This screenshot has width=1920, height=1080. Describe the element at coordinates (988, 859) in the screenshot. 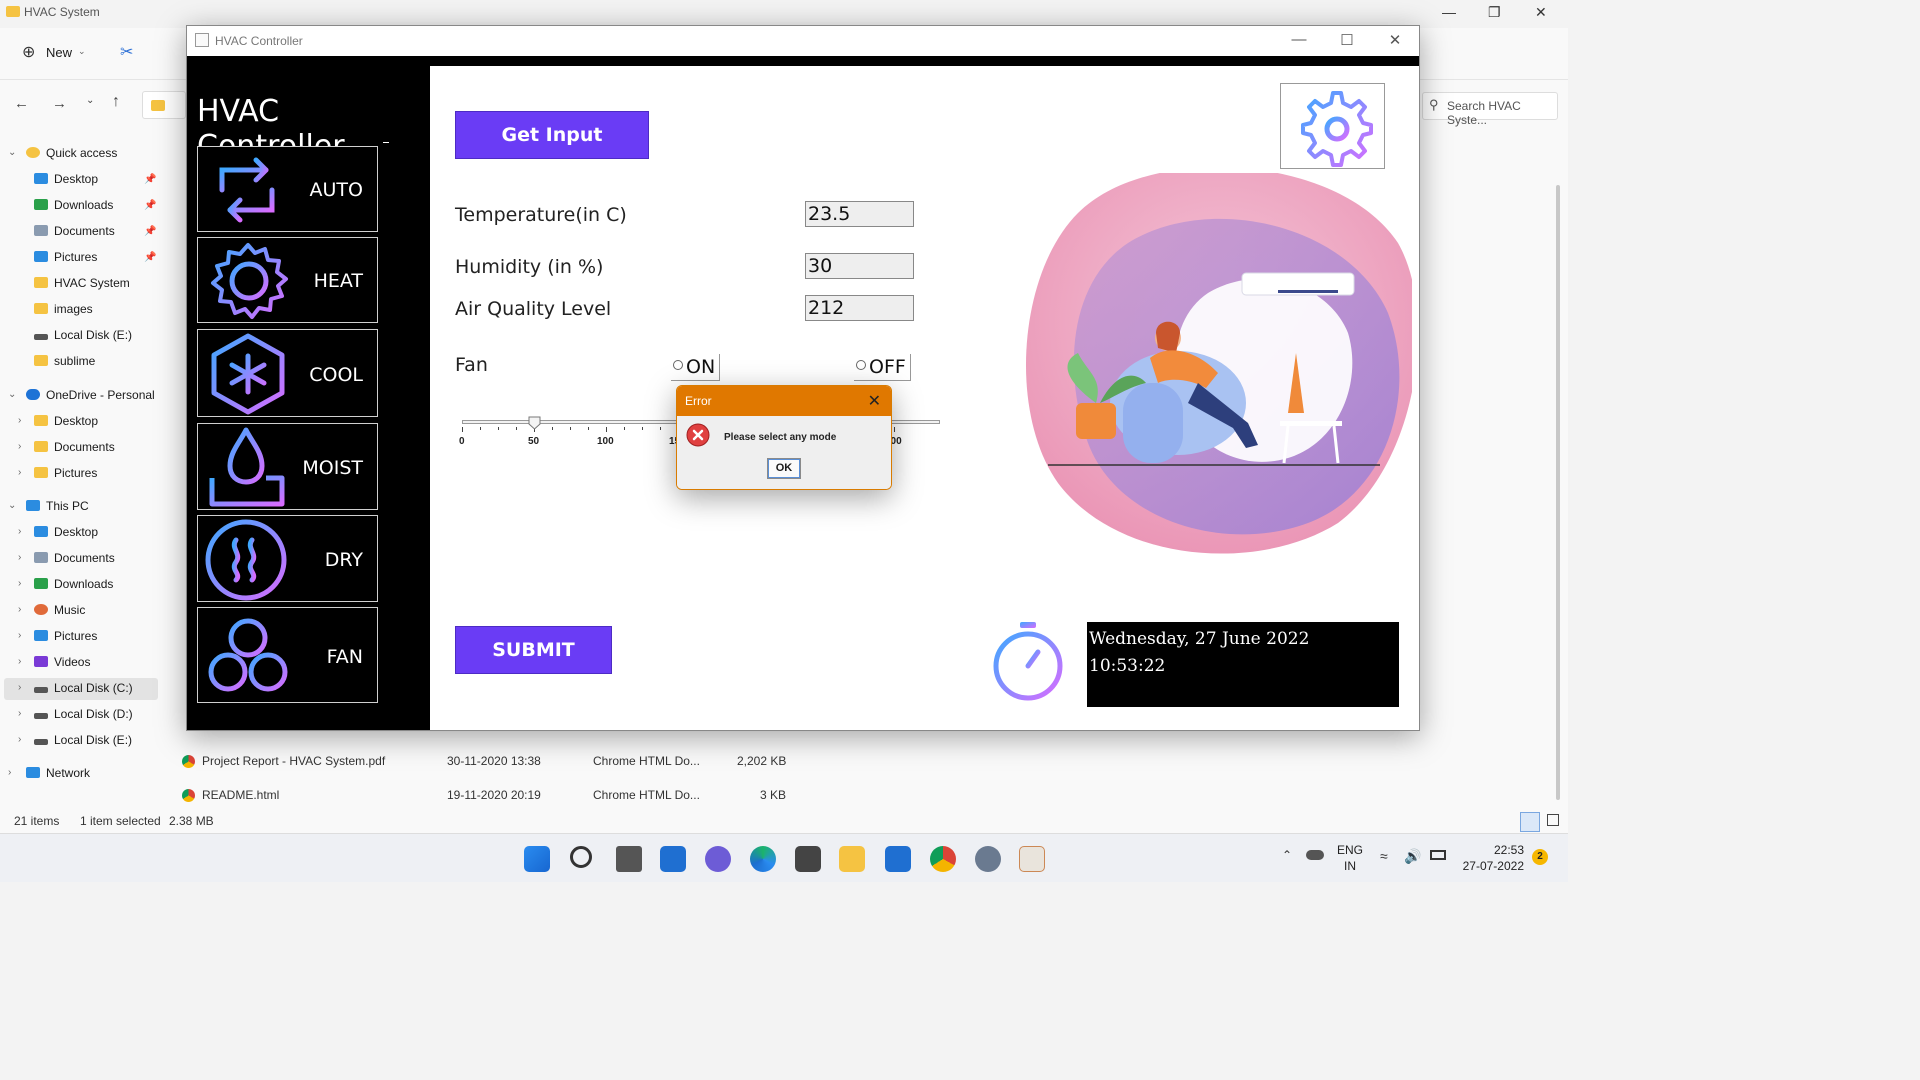

I see `settings-icon` at that location.